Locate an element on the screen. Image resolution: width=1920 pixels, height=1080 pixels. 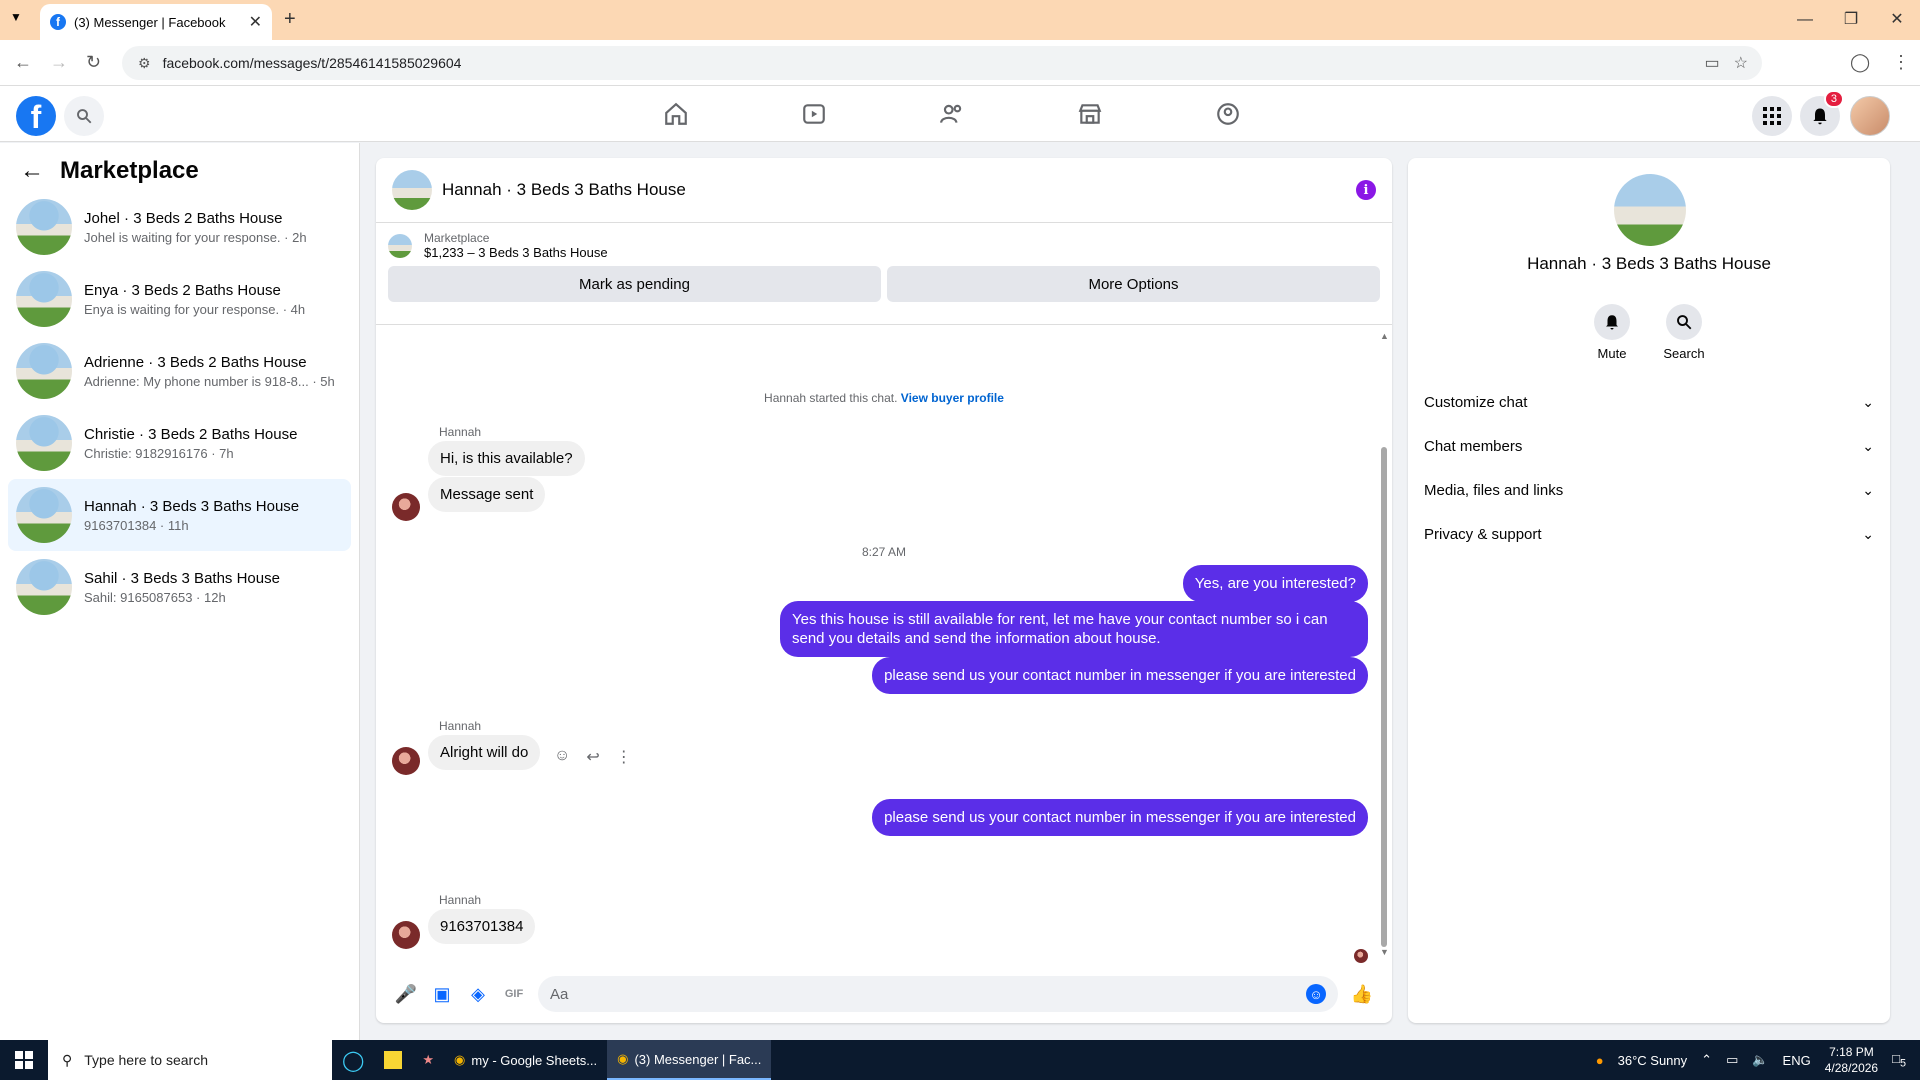
notifications-bell-icon: 3 is located at coordinates (1822, 113).